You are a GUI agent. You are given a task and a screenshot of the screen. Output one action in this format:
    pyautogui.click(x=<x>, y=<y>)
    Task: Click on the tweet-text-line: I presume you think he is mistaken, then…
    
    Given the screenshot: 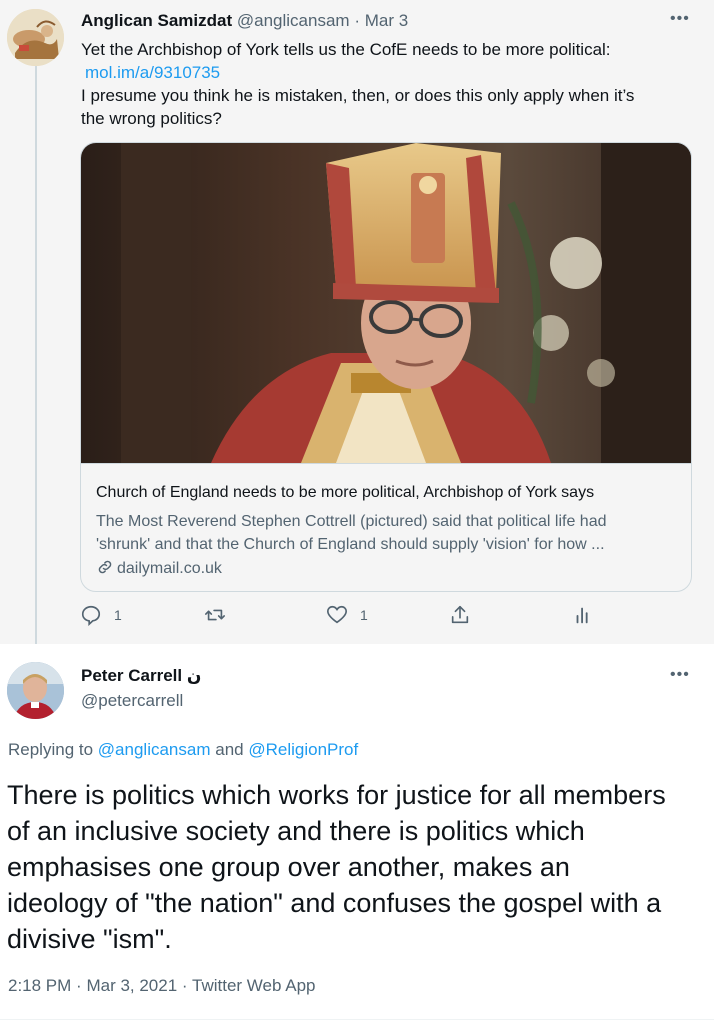 What is the action you would take?
    pyautogui.click(x=358, y=95)
    